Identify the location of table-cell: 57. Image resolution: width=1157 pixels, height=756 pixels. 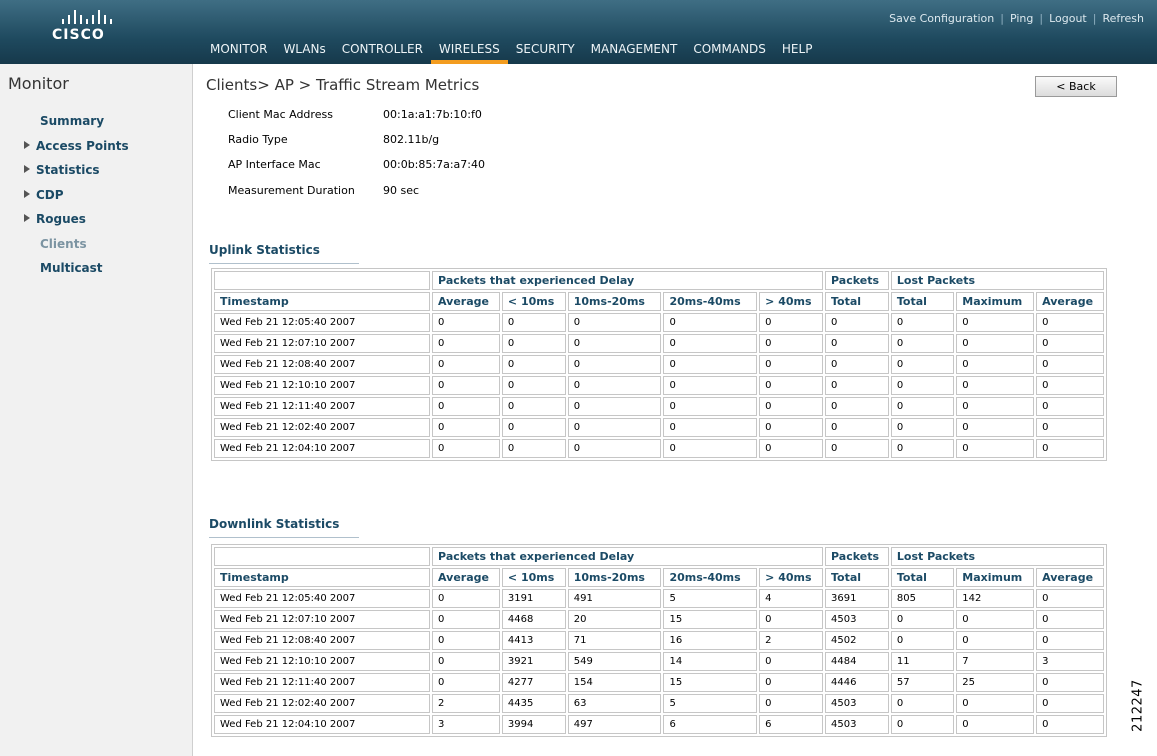
(922, 682).